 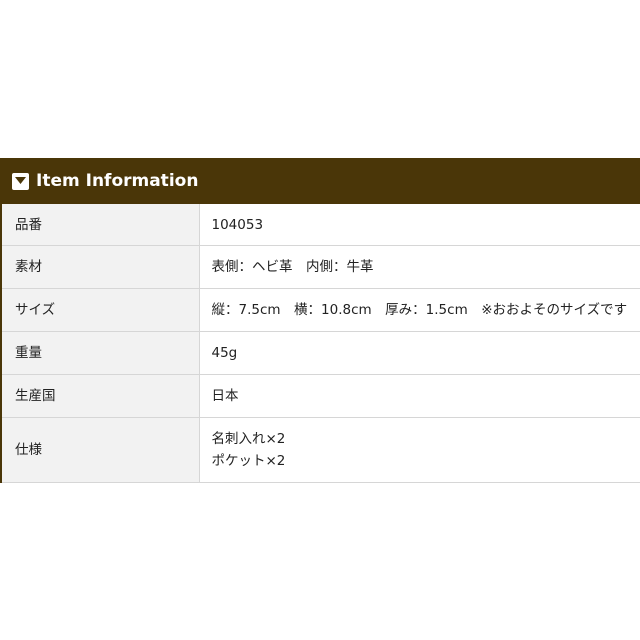 I want to click on row-label-country: 生産国, so click(x=101, y=396).